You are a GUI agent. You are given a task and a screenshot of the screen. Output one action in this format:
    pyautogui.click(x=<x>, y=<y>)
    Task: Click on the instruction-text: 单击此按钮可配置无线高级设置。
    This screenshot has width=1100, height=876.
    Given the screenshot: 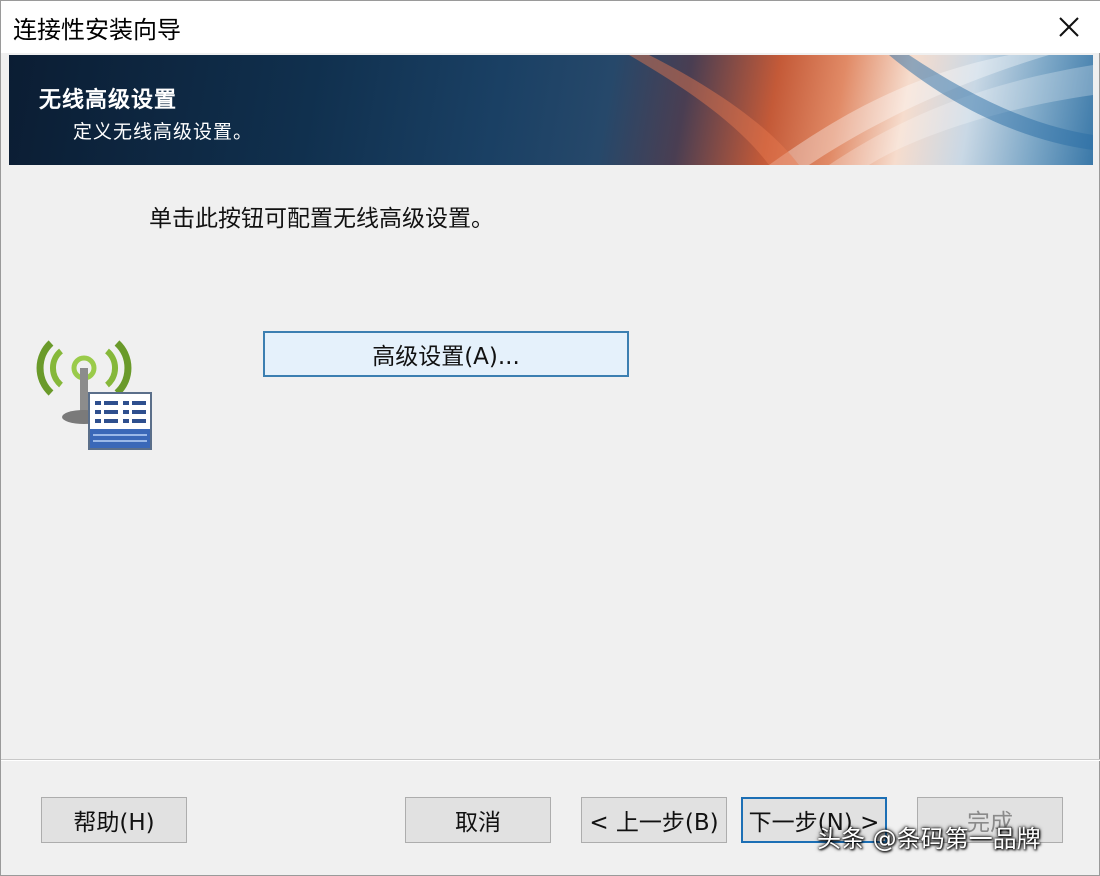 What is the action you would take?
    pyautogui.click(x=321, y=219)
    